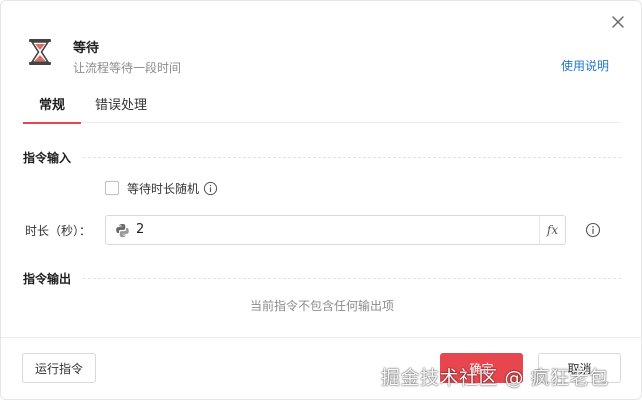  I want to click on duration-value: 2, so click(140, 229).